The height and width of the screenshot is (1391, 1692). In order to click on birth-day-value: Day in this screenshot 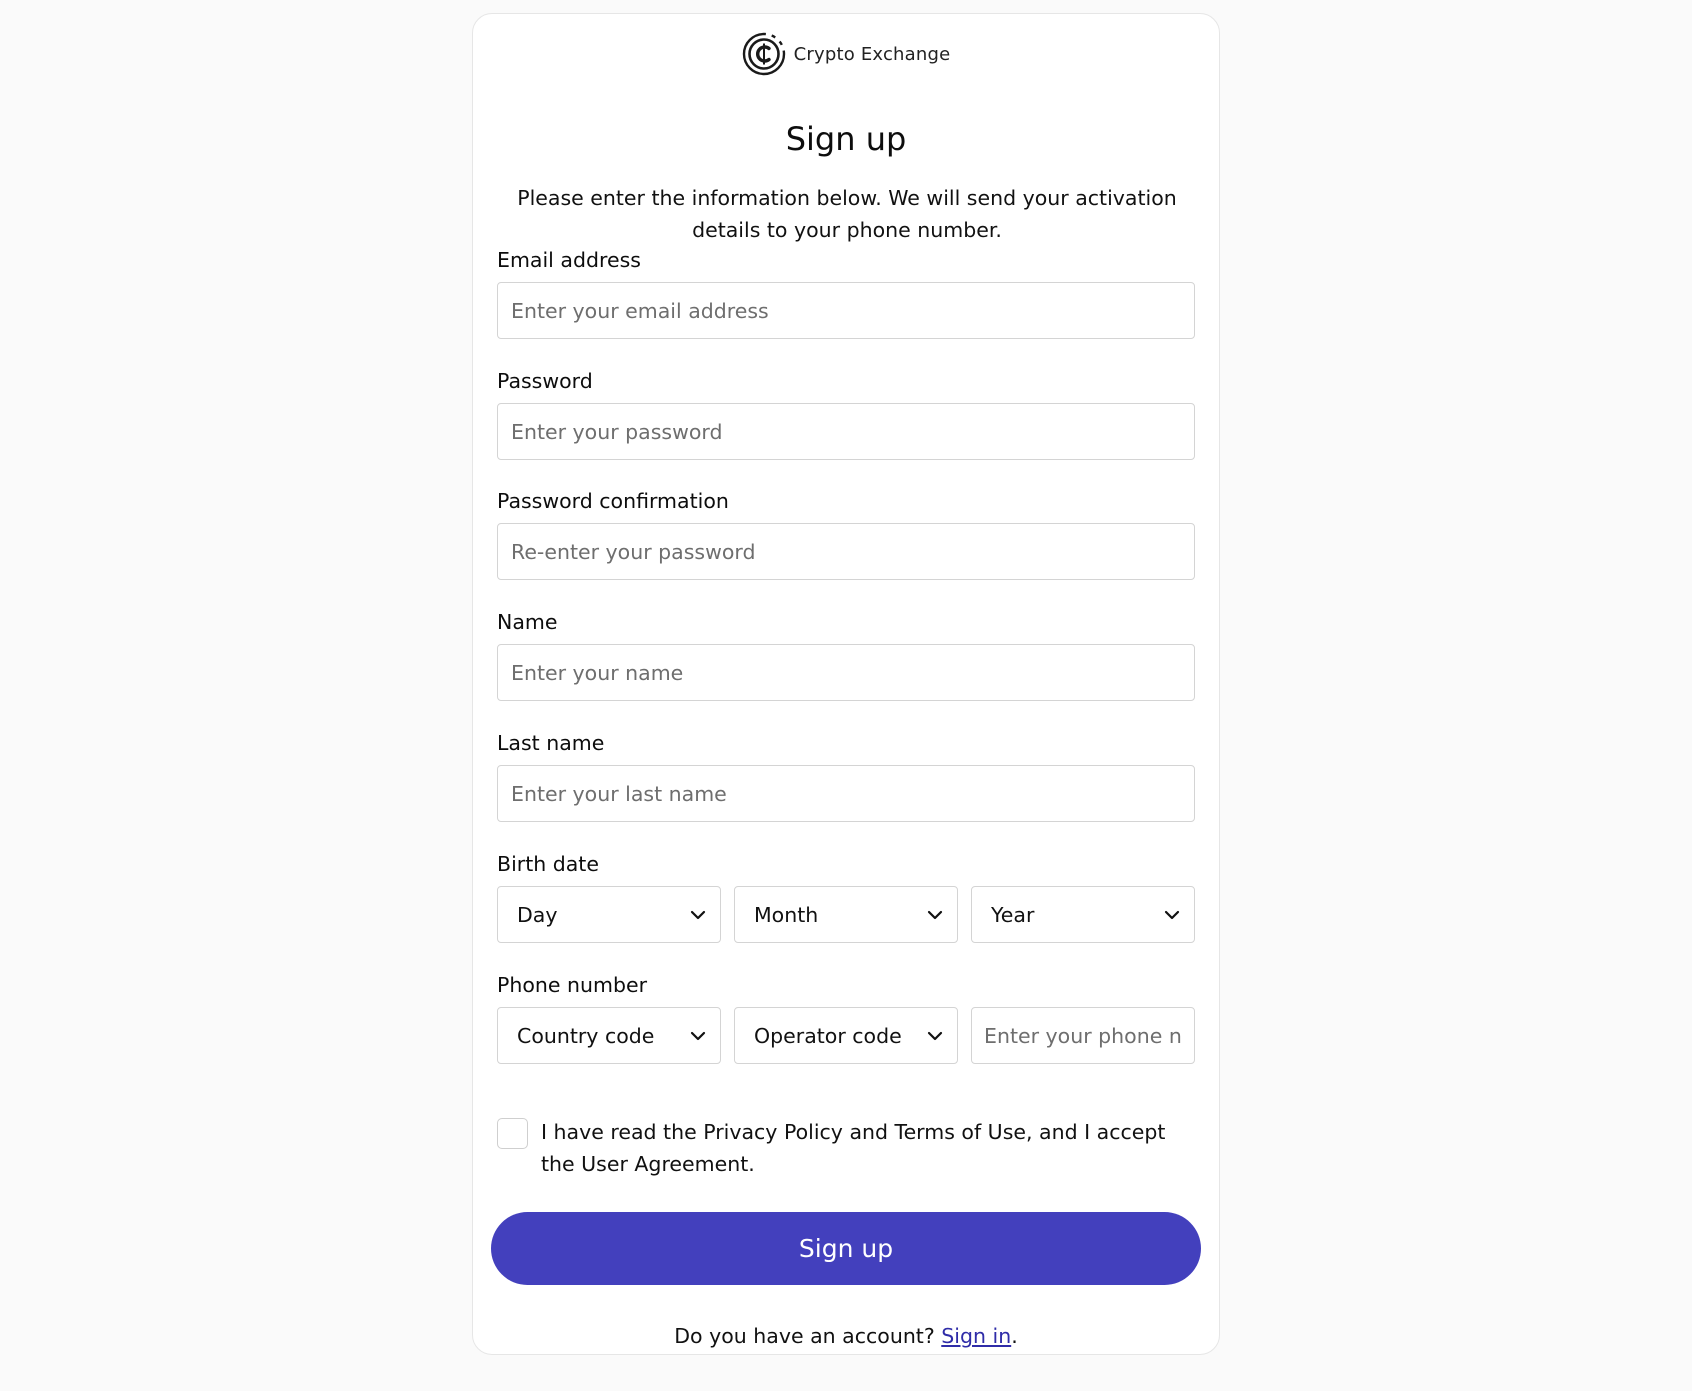, I will do `click(537, 914)`.